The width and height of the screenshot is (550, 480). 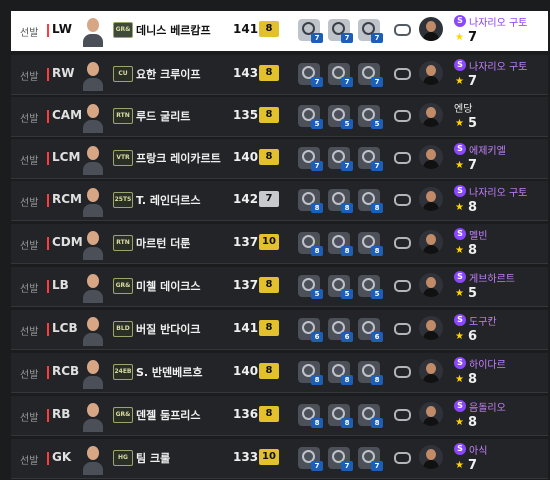 What do you see at coordinates (279, 330) in the screenshot?
I see `player-row-lcb: 선발 LCB BLD 버질 반다이크 141 8 6 6 6 S 도구칸 ★ 6` at bounding box center [279, 330].